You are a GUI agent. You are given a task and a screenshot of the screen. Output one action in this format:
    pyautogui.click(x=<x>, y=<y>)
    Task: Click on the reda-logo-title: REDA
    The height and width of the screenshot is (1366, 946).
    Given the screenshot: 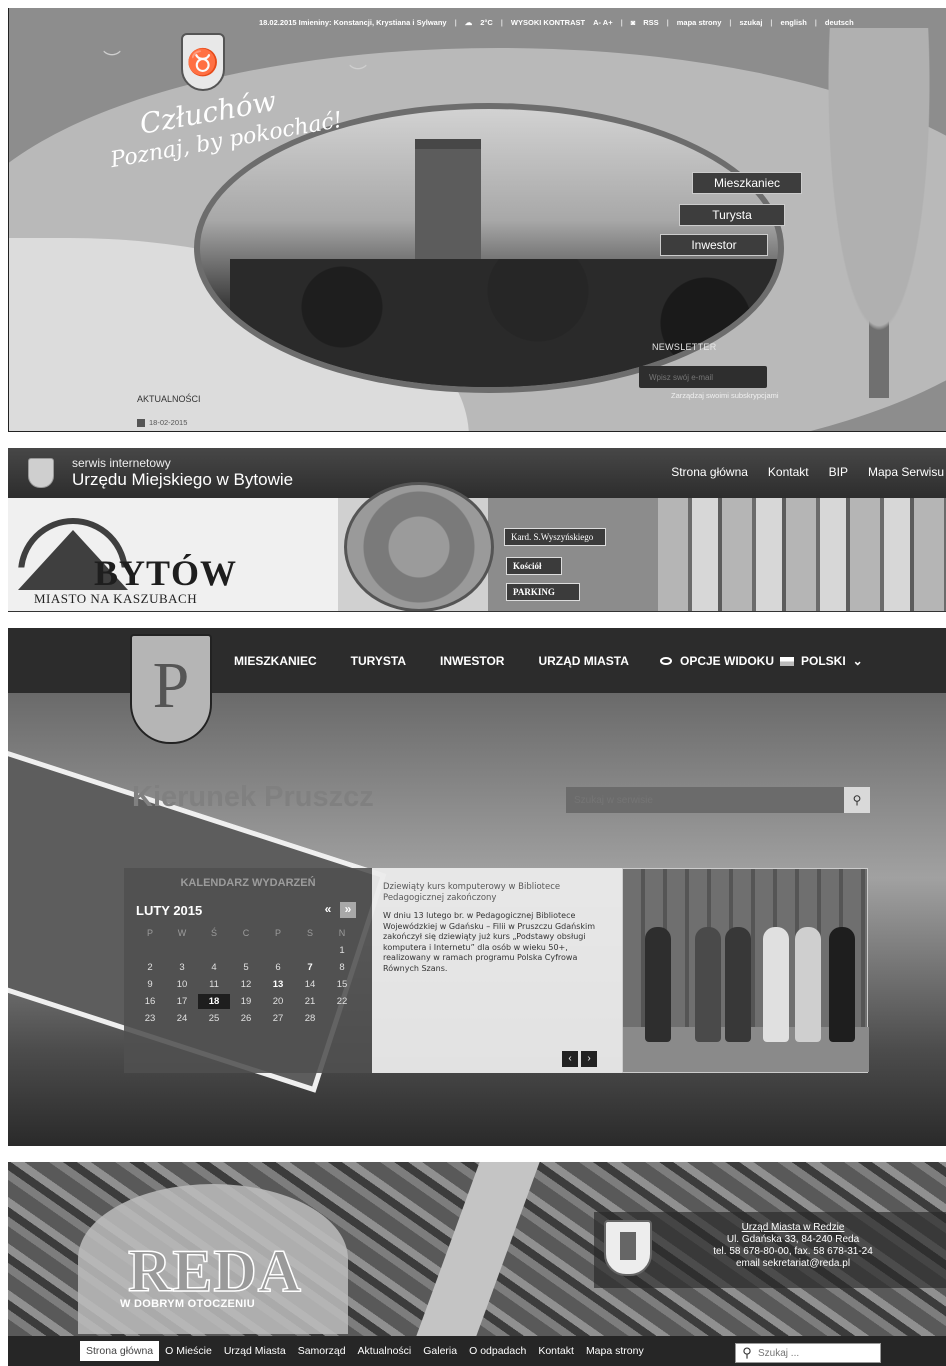 What is the action you would take?
    pyautogui.click(x=214, y=1271)
    